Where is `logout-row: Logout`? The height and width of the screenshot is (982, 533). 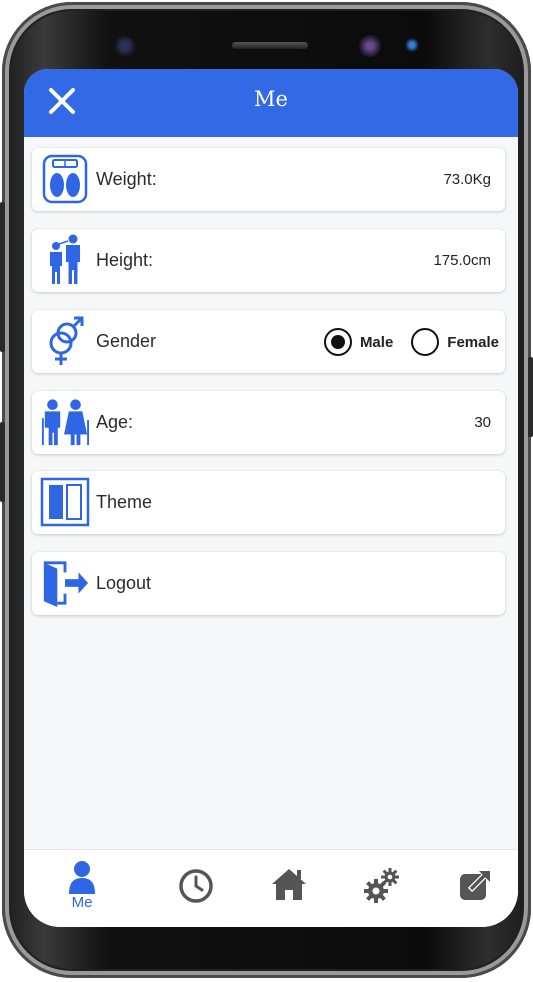
logout-row: Logout is located at coordinates (268, 583).